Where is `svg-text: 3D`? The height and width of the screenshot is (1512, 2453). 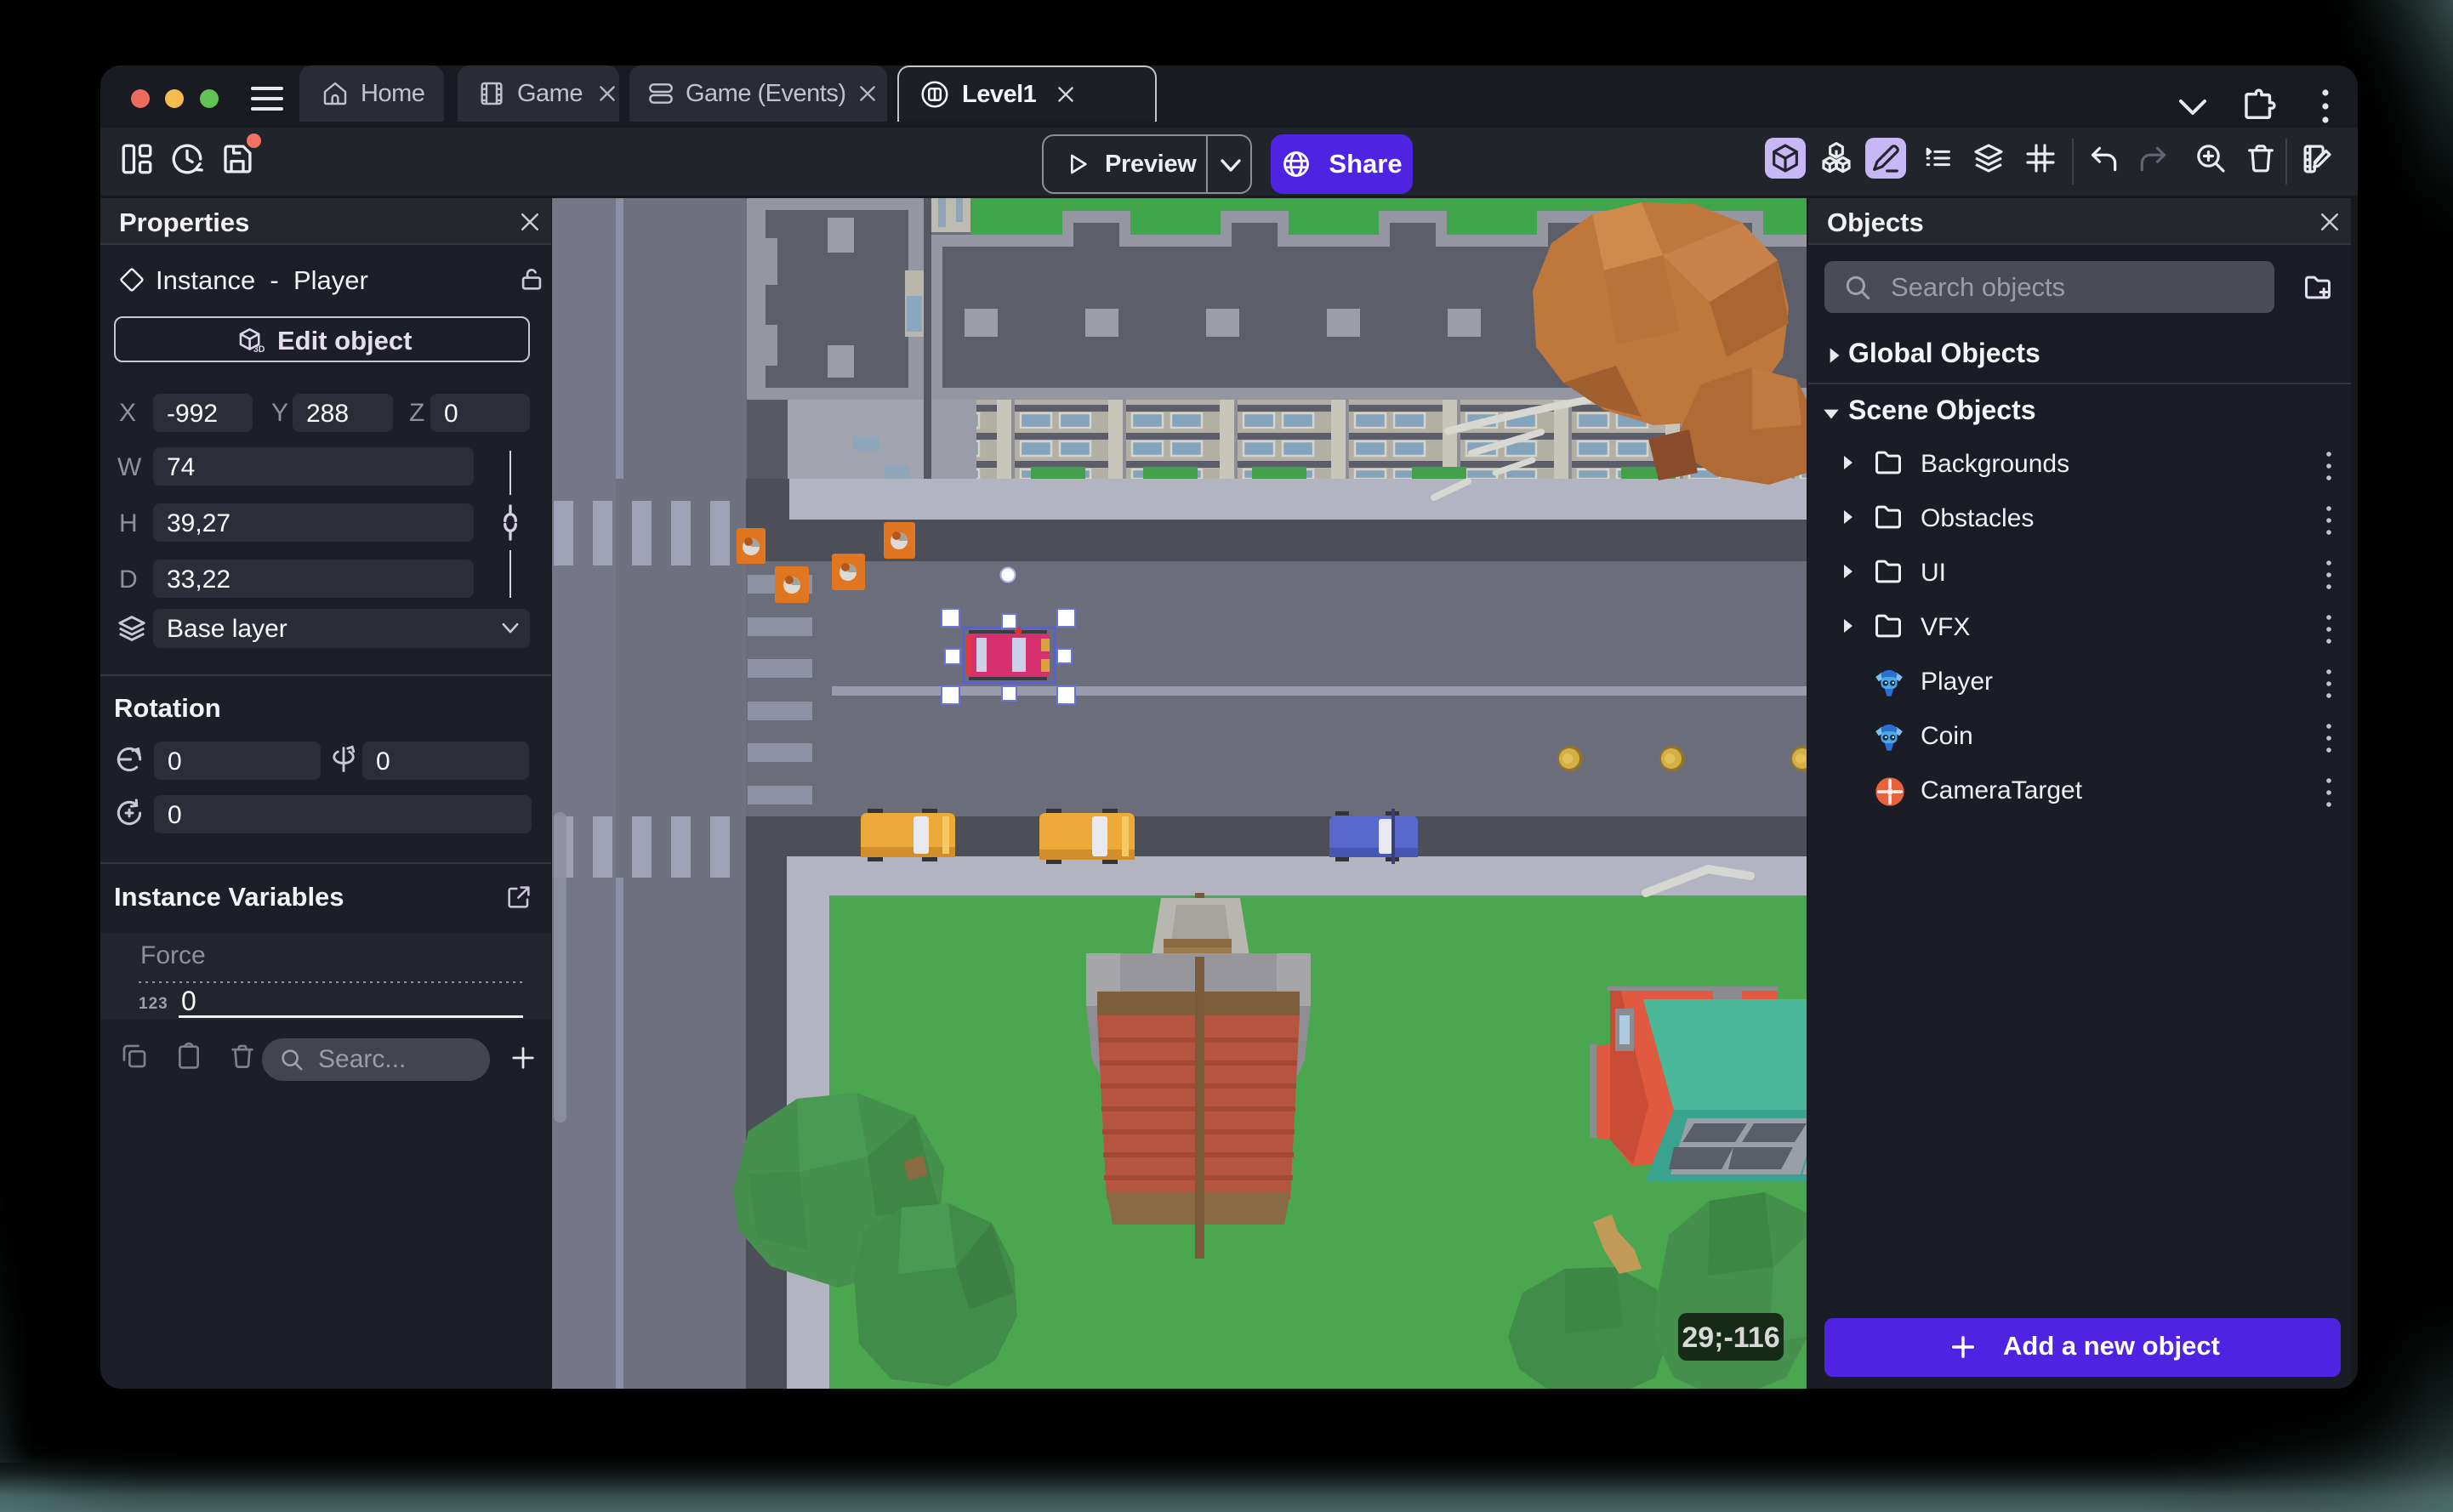 svg-text: 3D is located at coordinates (259, 349).